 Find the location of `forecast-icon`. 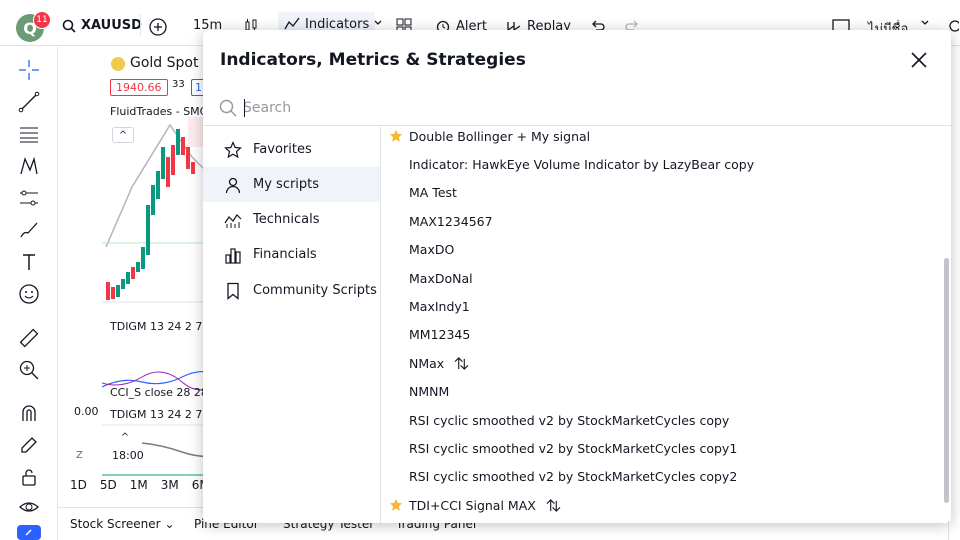

forecast-icon is located at coordinates (29, 198).